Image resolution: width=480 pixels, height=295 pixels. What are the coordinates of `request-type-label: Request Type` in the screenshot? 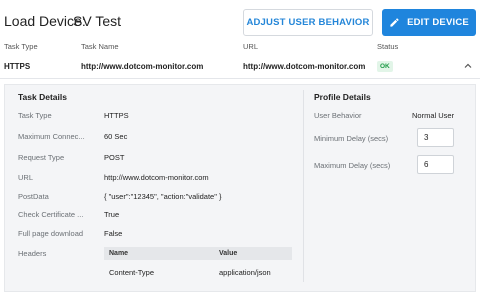 It's located at (41, 157).